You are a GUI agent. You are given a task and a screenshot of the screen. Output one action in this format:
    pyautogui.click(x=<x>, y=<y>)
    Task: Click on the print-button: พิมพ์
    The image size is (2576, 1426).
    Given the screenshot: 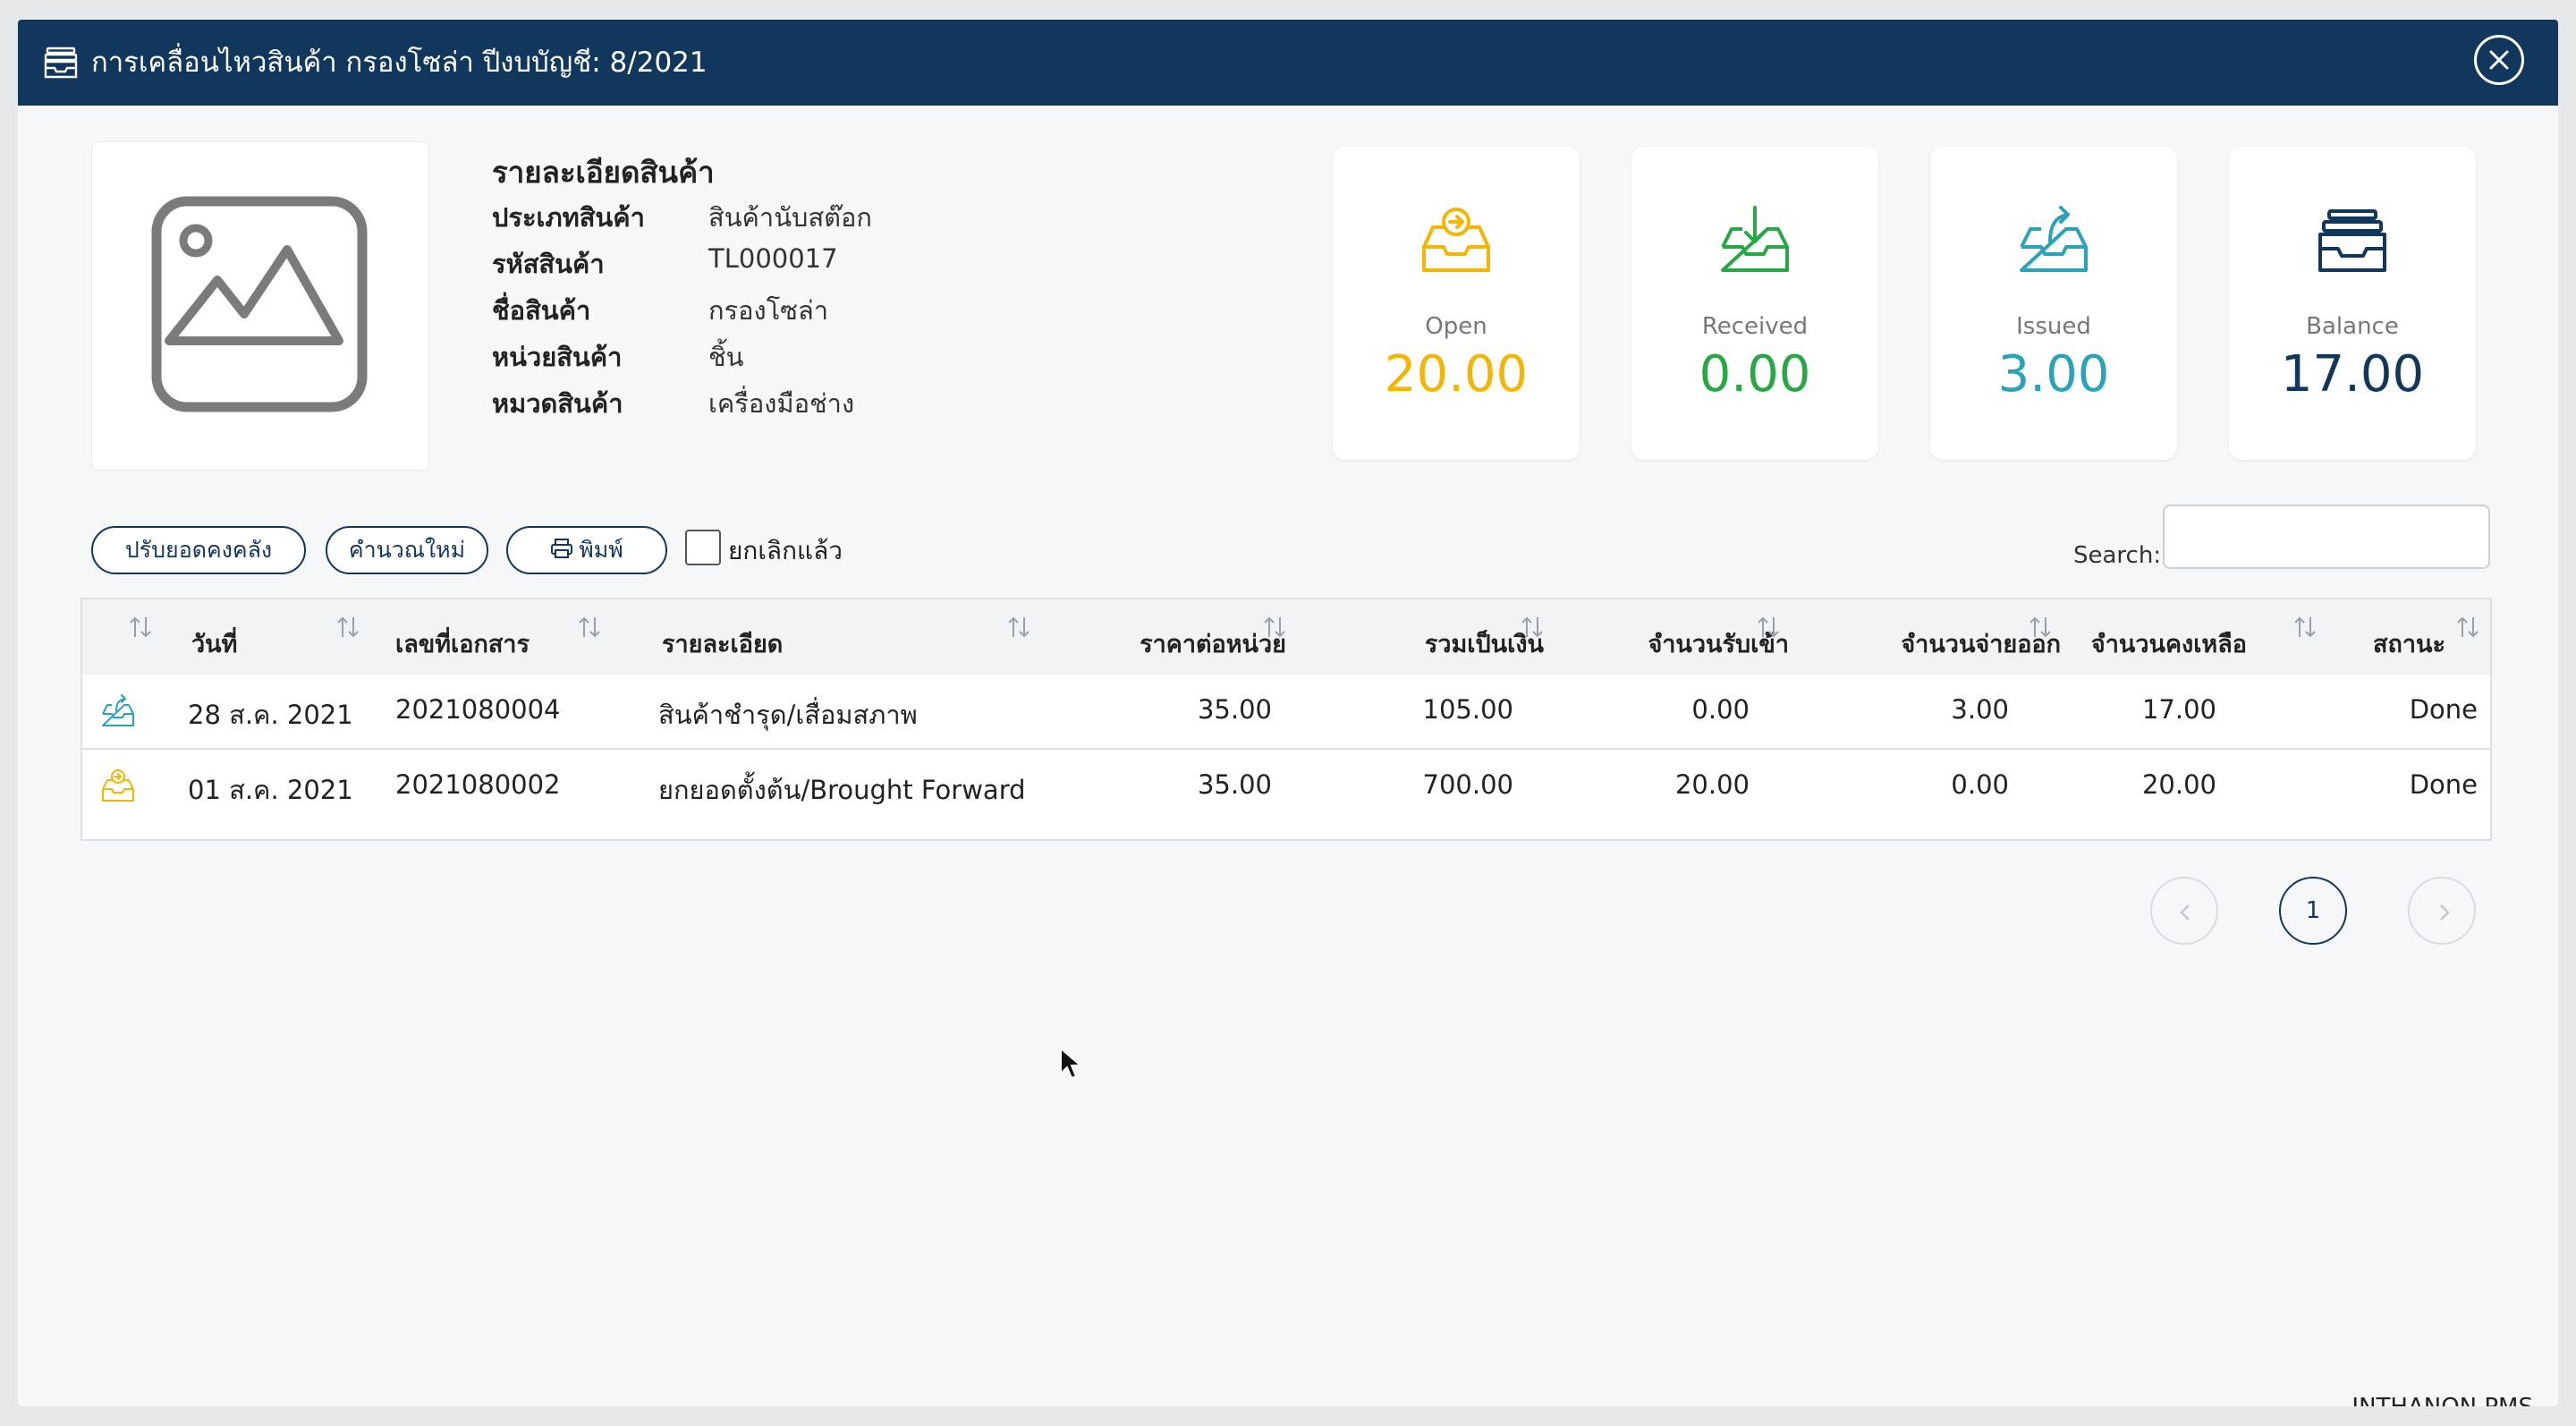 What is the action you would take?
    pyautogui.click(x=586, y=550)
    